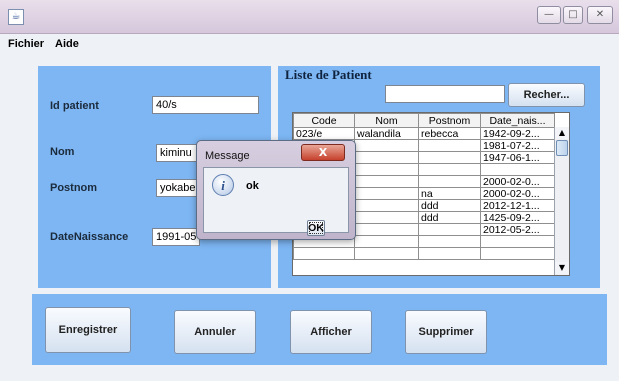 The image size is (619, 381). I want to click on scroll-thumb, so click(562, 148).